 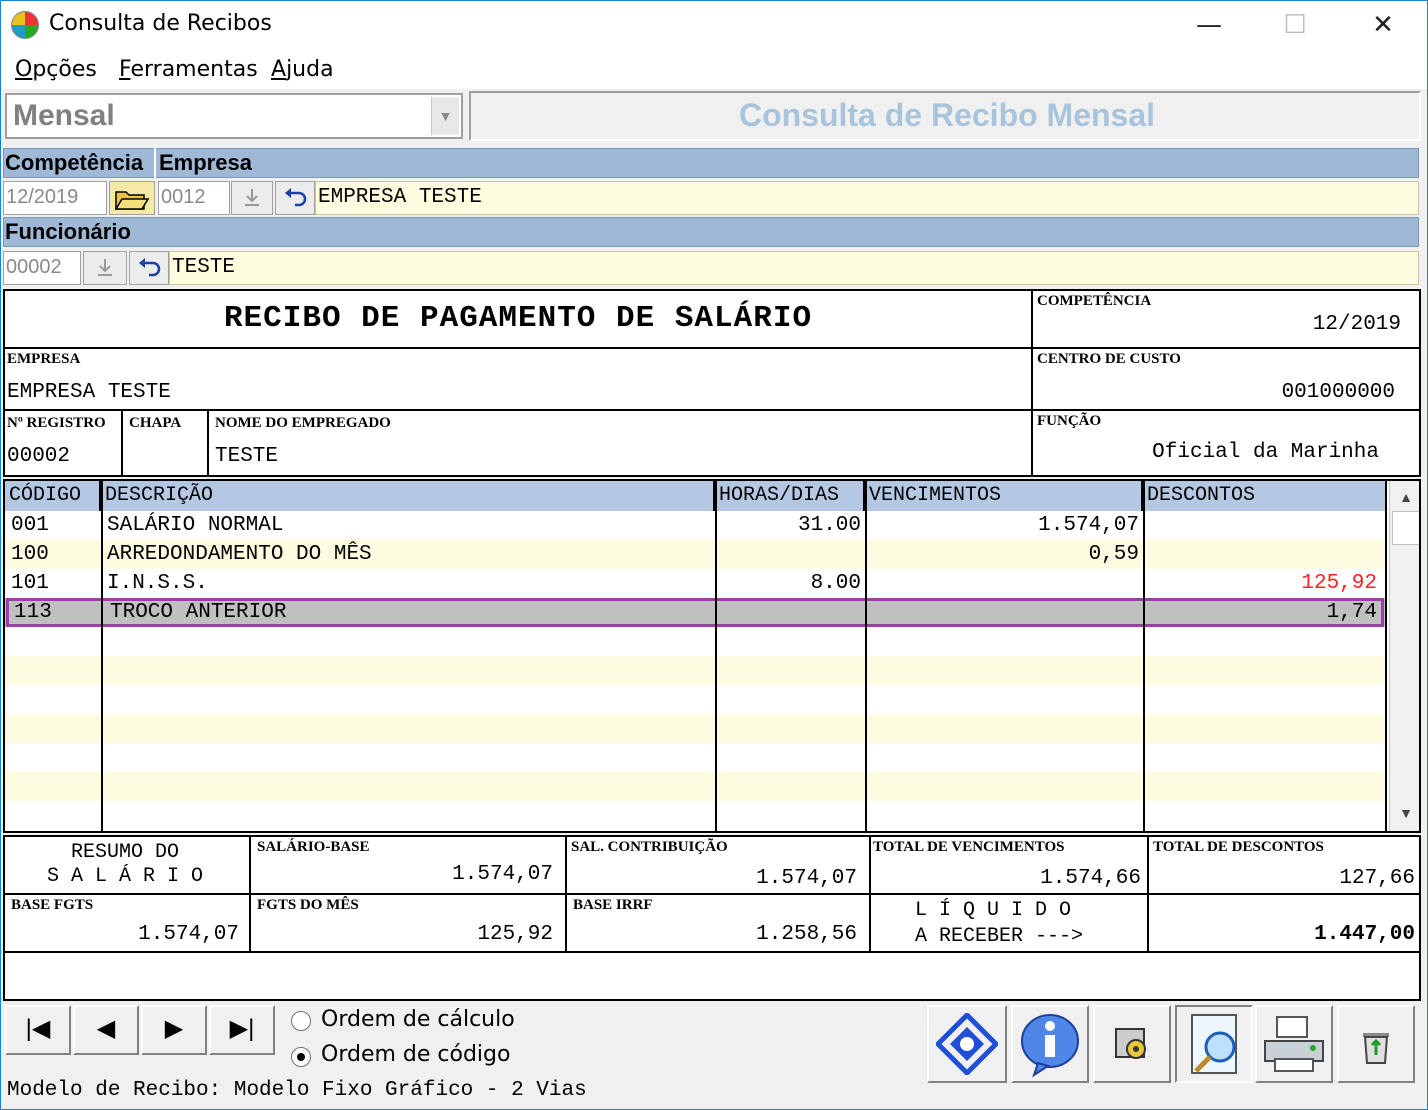 I want to click on scroll-thumb, so click(x=1405, y=528).